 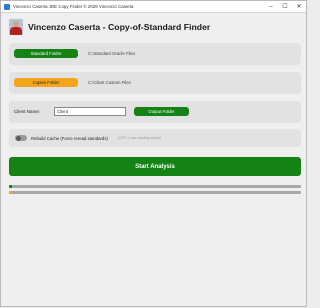 I want to click on rebuild-cache-toggle, so click(x=21, y=138).